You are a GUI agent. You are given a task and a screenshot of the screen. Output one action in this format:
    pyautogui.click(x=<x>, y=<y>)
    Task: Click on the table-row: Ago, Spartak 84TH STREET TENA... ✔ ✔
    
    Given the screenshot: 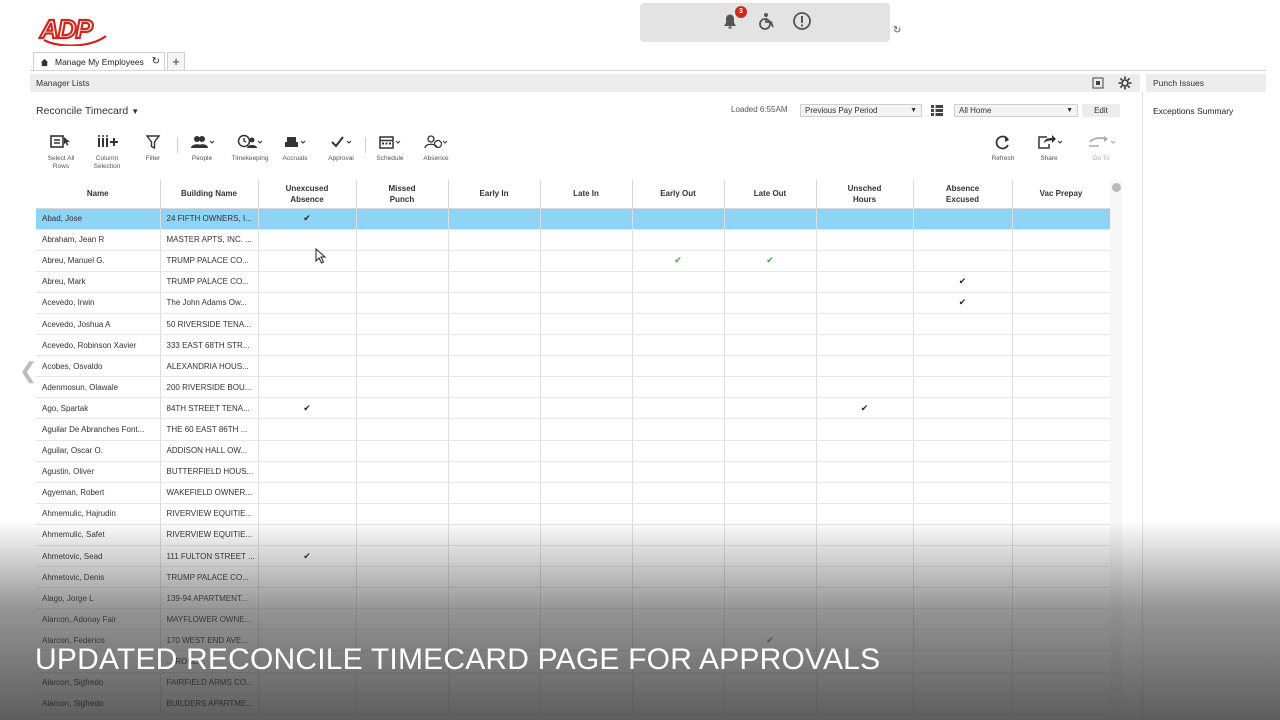 What is the action you would take?
    pyautogui.click(x=573, y=408)
    